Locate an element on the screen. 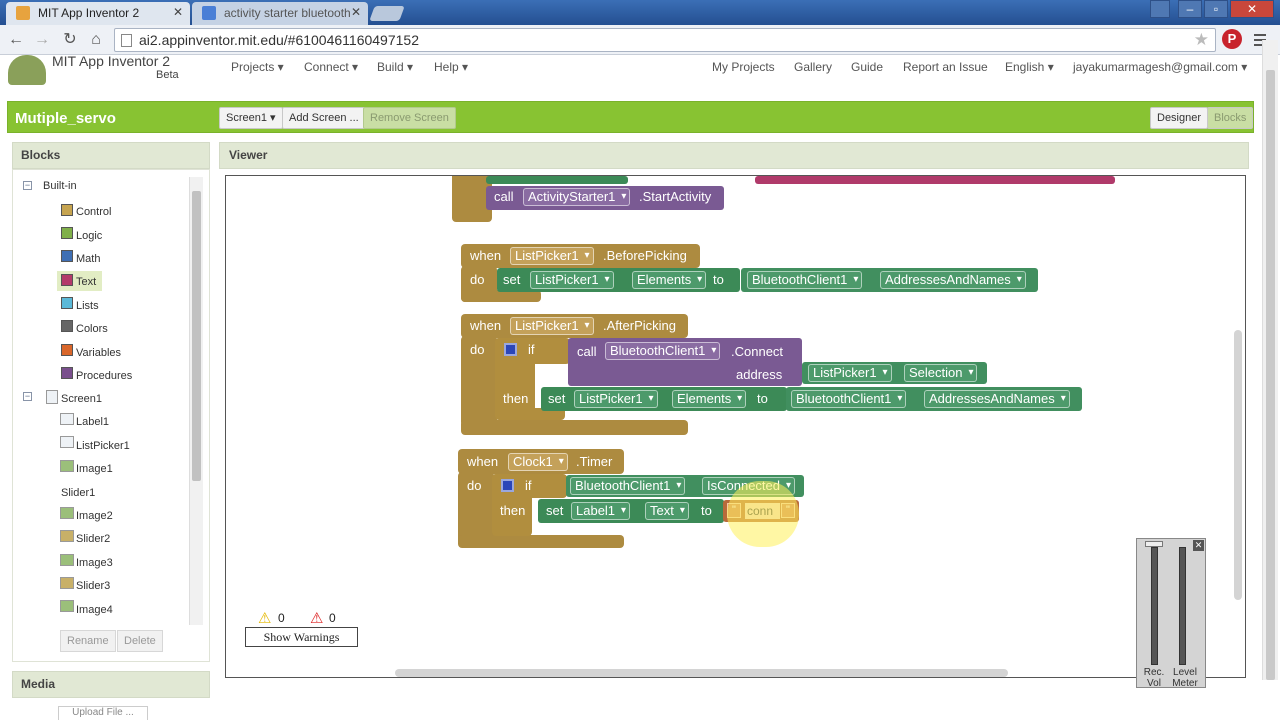 The height and width of the screenshot is (720, 1280). page-scrollbar is located at coordinates (1270, 360).